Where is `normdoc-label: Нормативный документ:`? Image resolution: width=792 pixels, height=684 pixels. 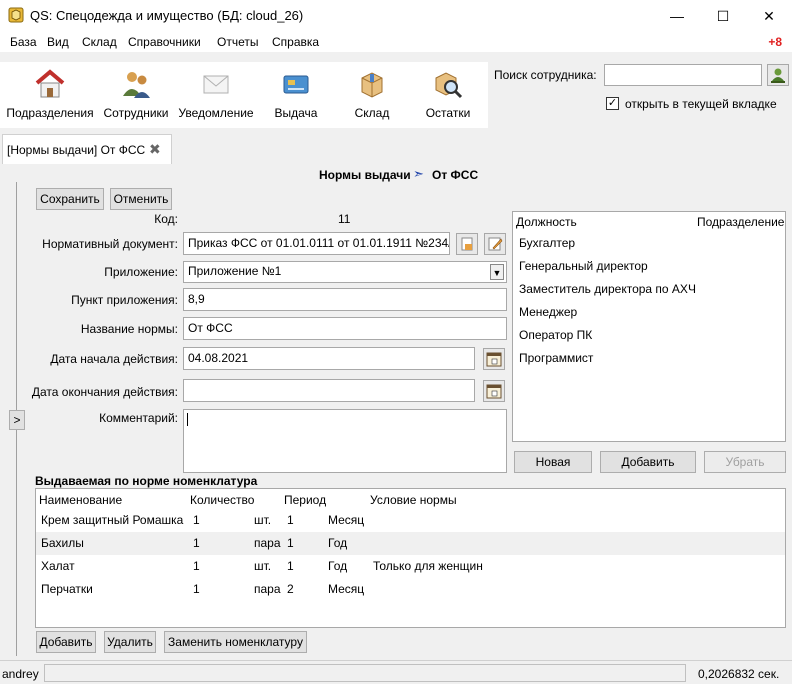 normdoc-label: Нормативный документ: is located at coordinates (110, 244).